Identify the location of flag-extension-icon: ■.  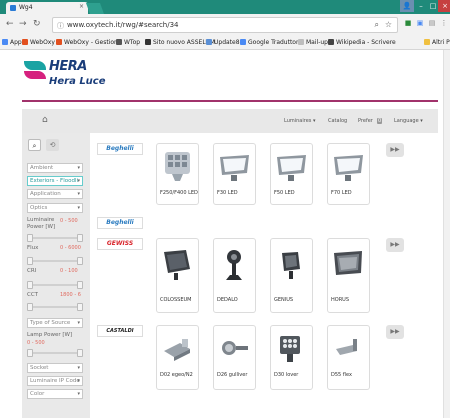
(408, 24).